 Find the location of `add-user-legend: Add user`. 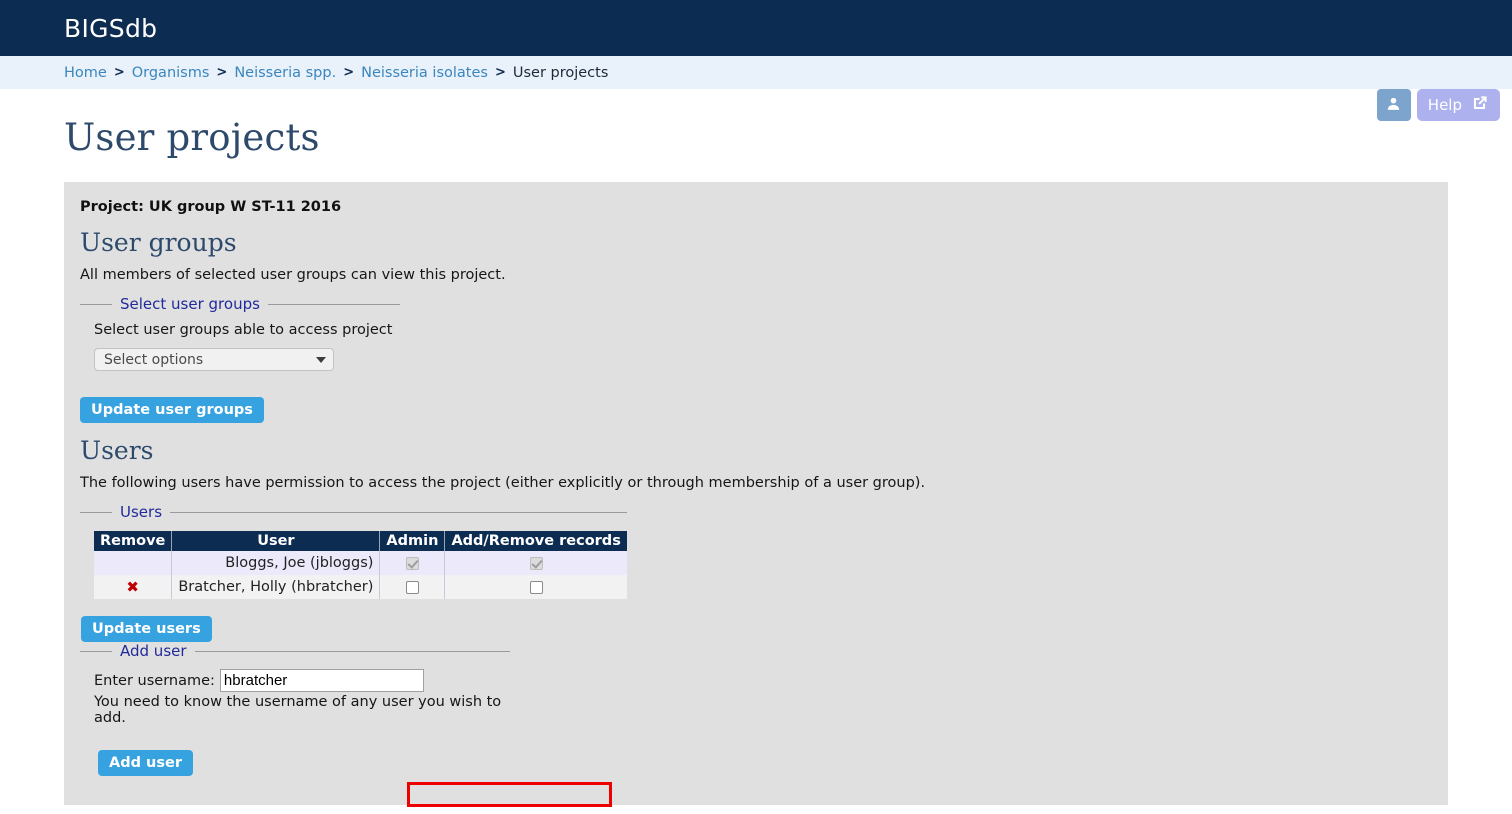

add-user-legend: Add user is located at coordinates (153, 651).